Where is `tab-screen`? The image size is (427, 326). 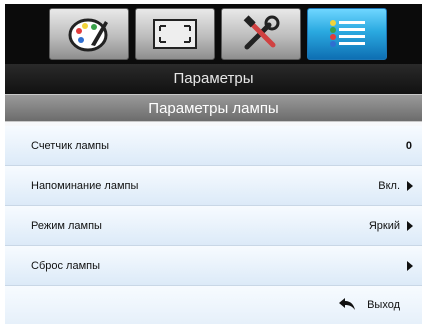
tab-screen is located at coordinates (175, 34).